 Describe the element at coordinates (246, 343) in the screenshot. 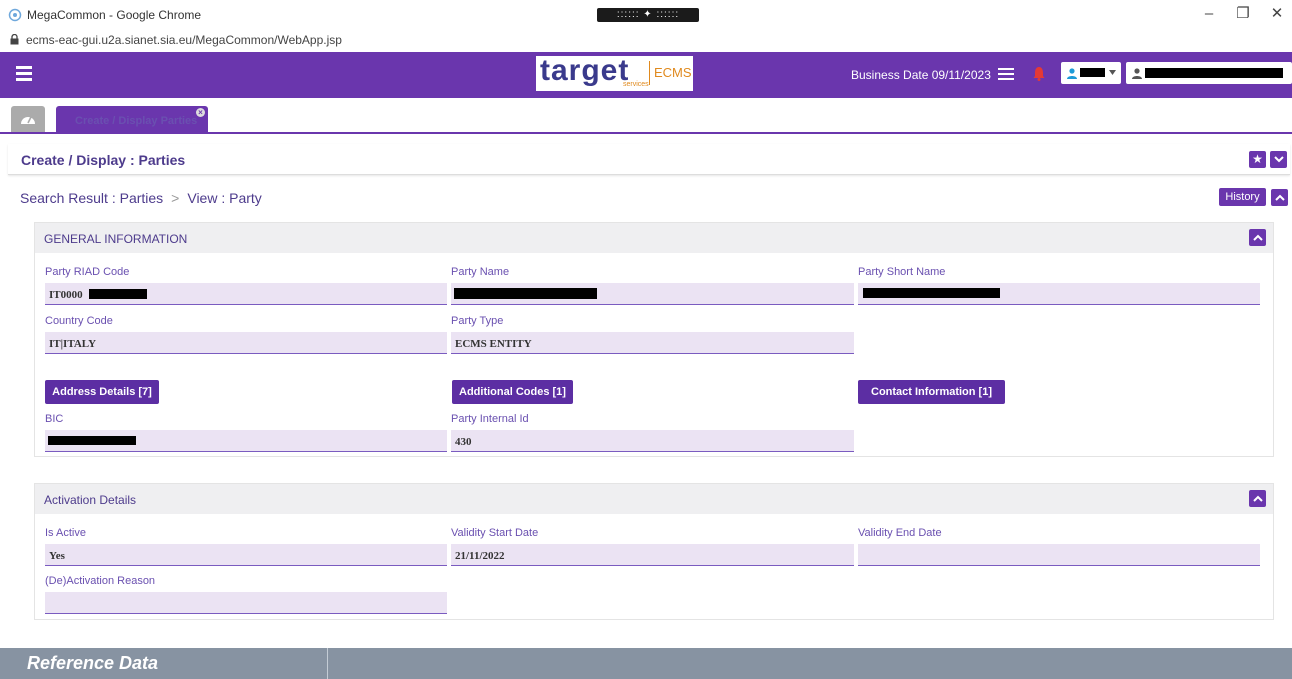

I see `country-code-field: IT|ITALY` at that location.